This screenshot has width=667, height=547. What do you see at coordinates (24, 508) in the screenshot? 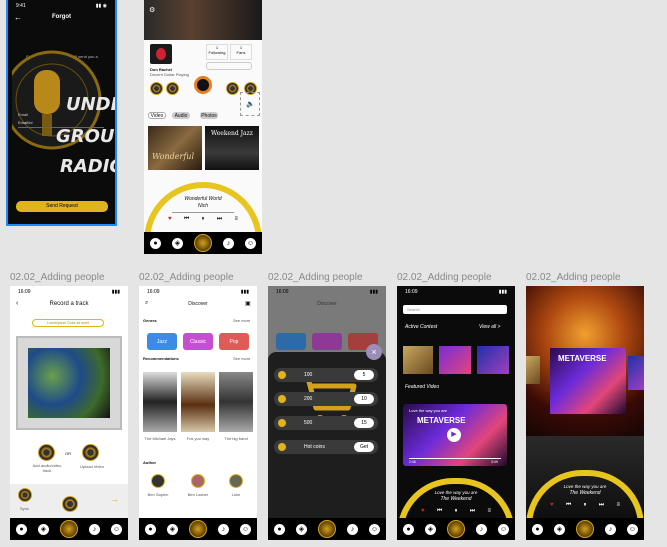
I see `sync-label: Sync` at bounding box center [24, 508].